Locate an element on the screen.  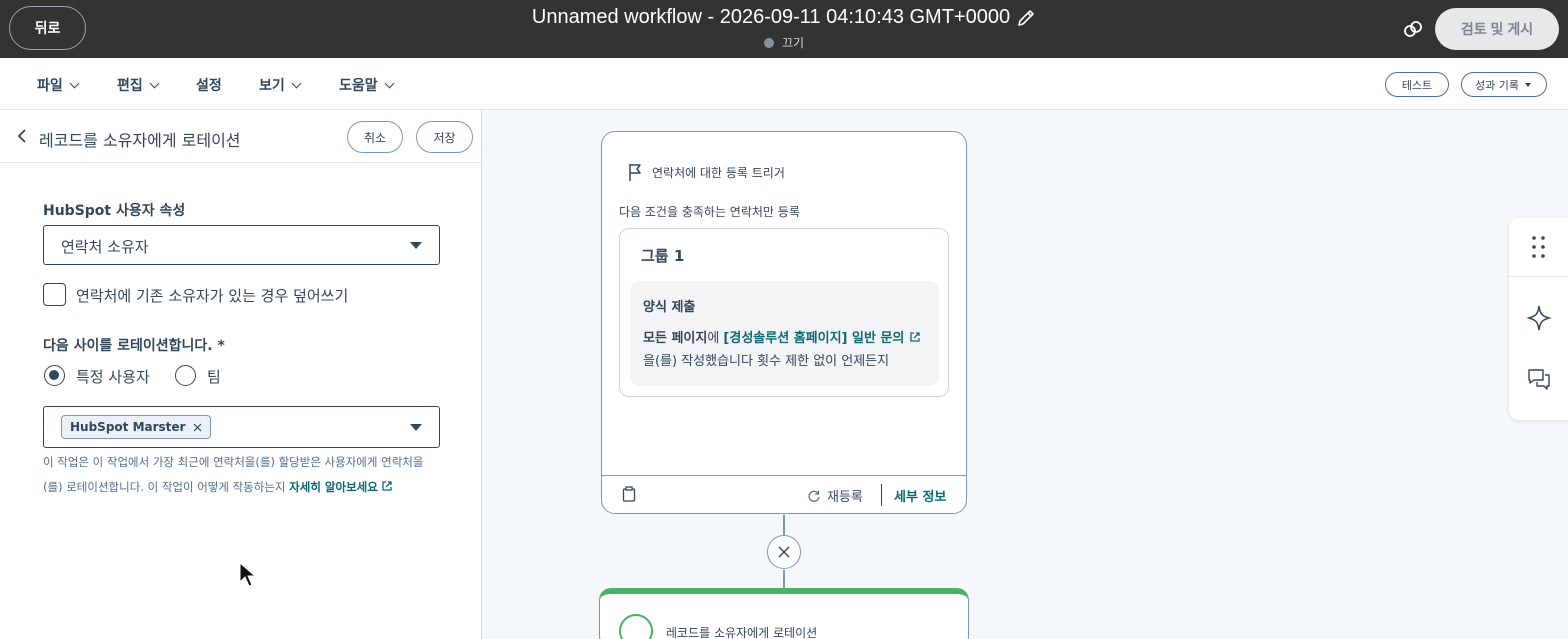
status-dot-icon is located at coordinates (768, 43).